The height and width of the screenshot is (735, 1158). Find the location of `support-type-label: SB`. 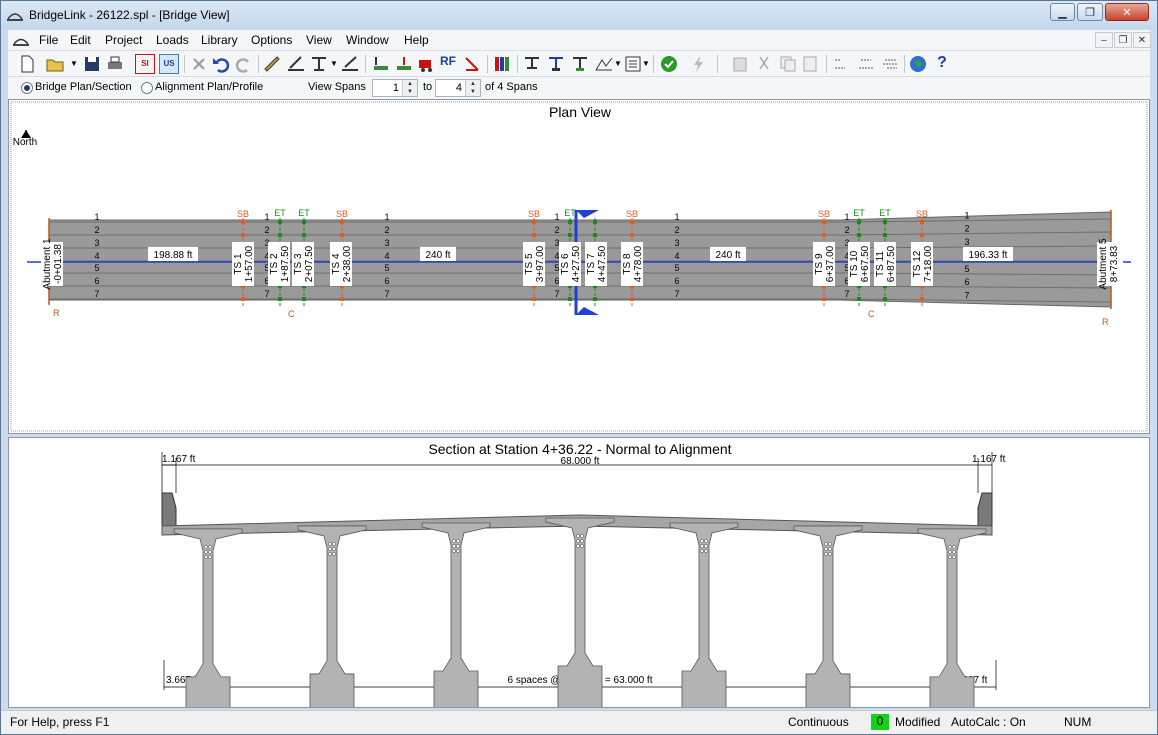

support-type-label: SB is located at coordinates (534, 214).